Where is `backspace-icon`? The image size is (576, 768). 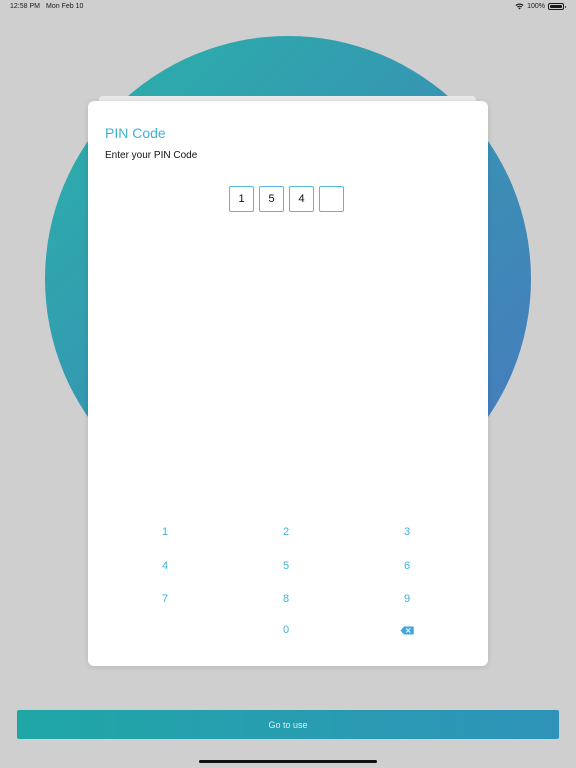
backspace-icon is located at coordinates (407, 630).